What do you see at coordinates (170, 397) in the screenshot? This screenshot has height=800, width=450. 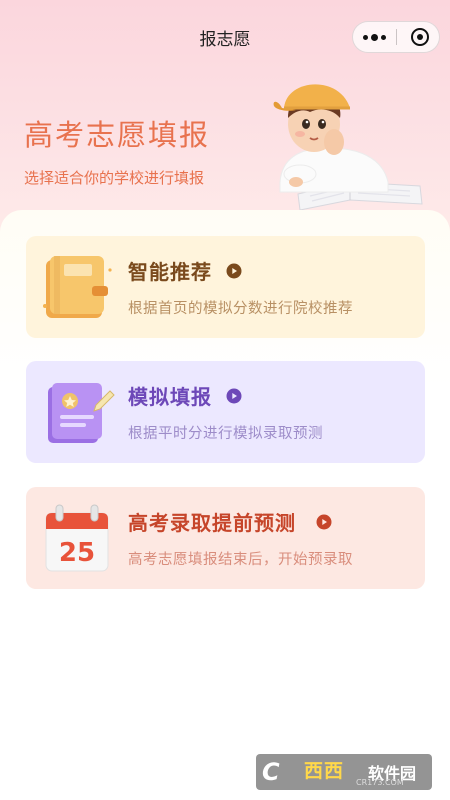 I see `card-title: 模拟填报` at bounding box center [170, 397].